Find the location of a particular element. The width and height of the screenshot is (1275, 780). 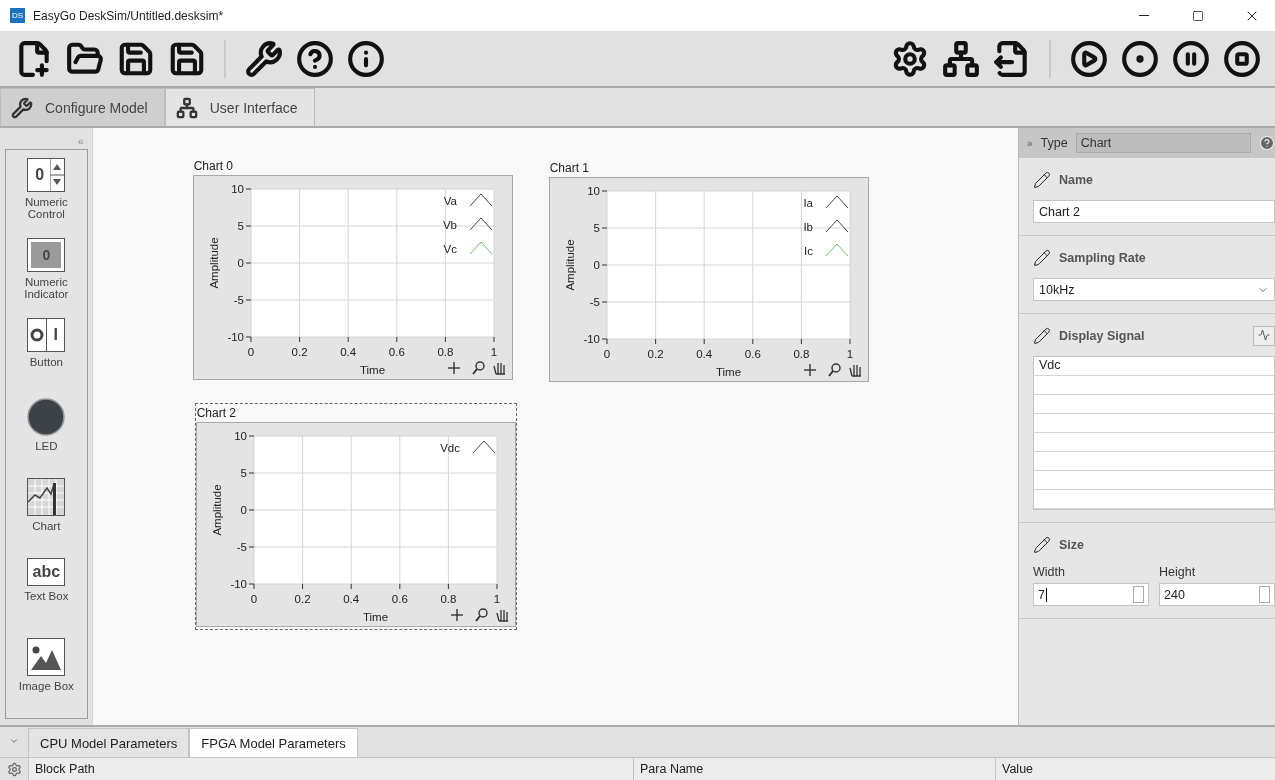

window-title: EasyGo DeskSim/Untitled.desksim* is located at coordinates (129, 15).